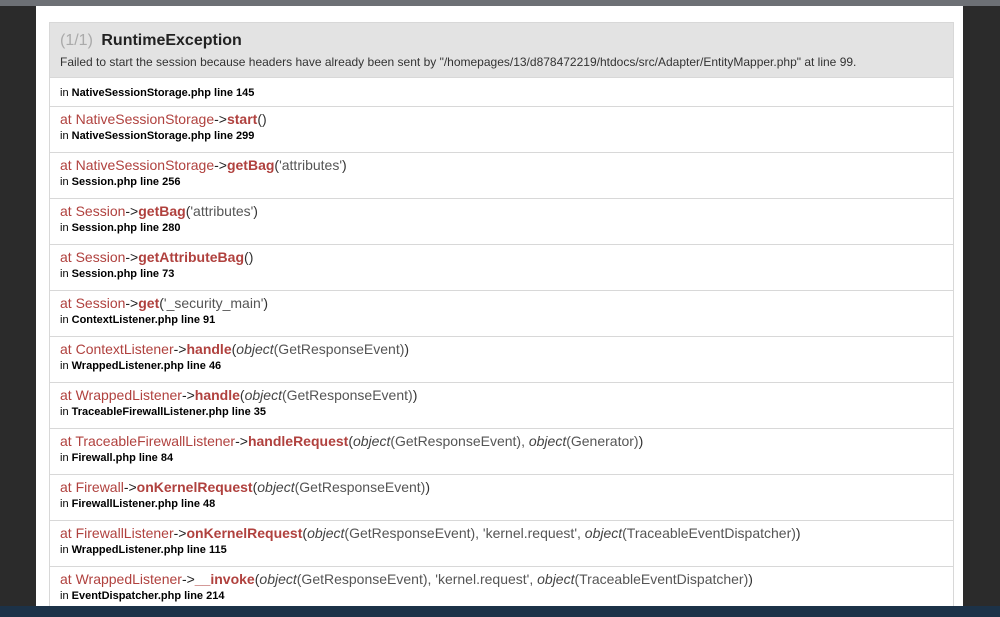 Image resolution: width=1000 pixels, height=617 pixels. Describe the element at coordinates (162, 211) in the screenshot. I see `trace-method: getBag` at that location.